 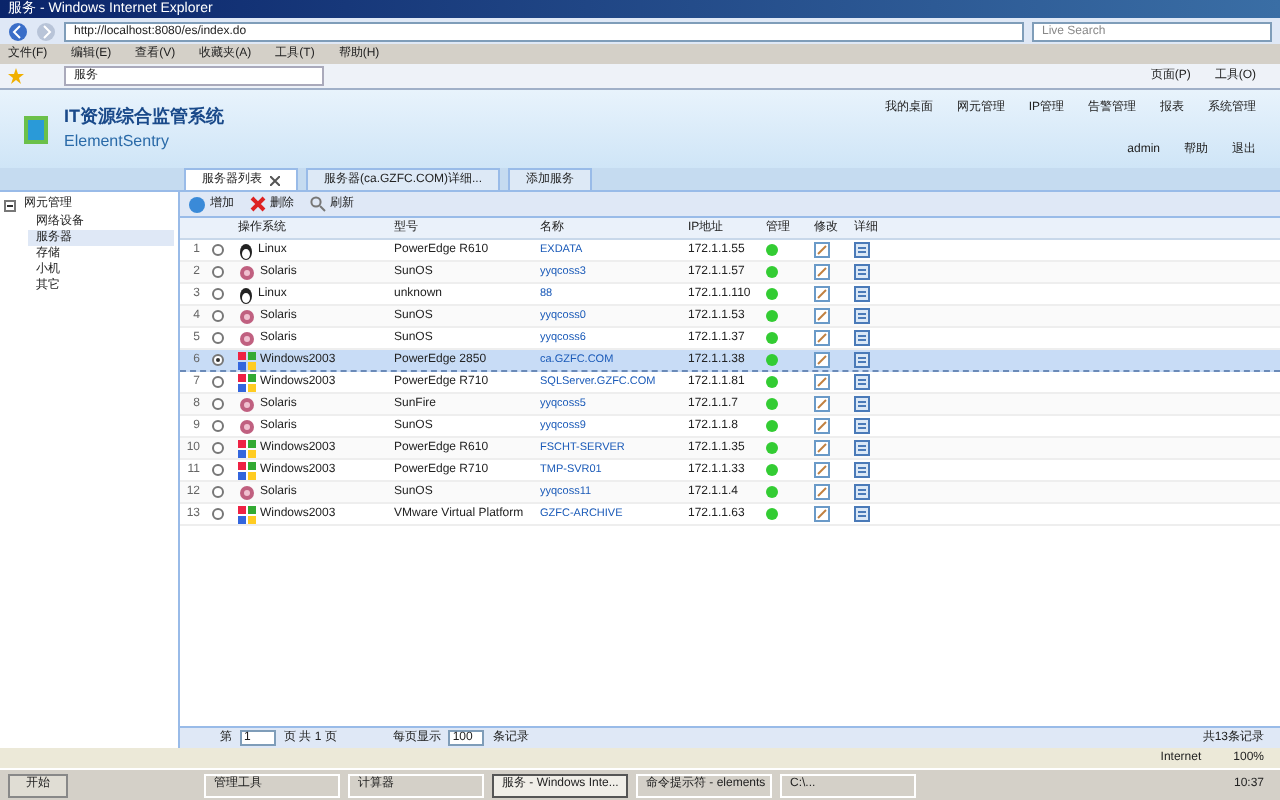 I want to click on star-icon, so click(x=16, y=76).